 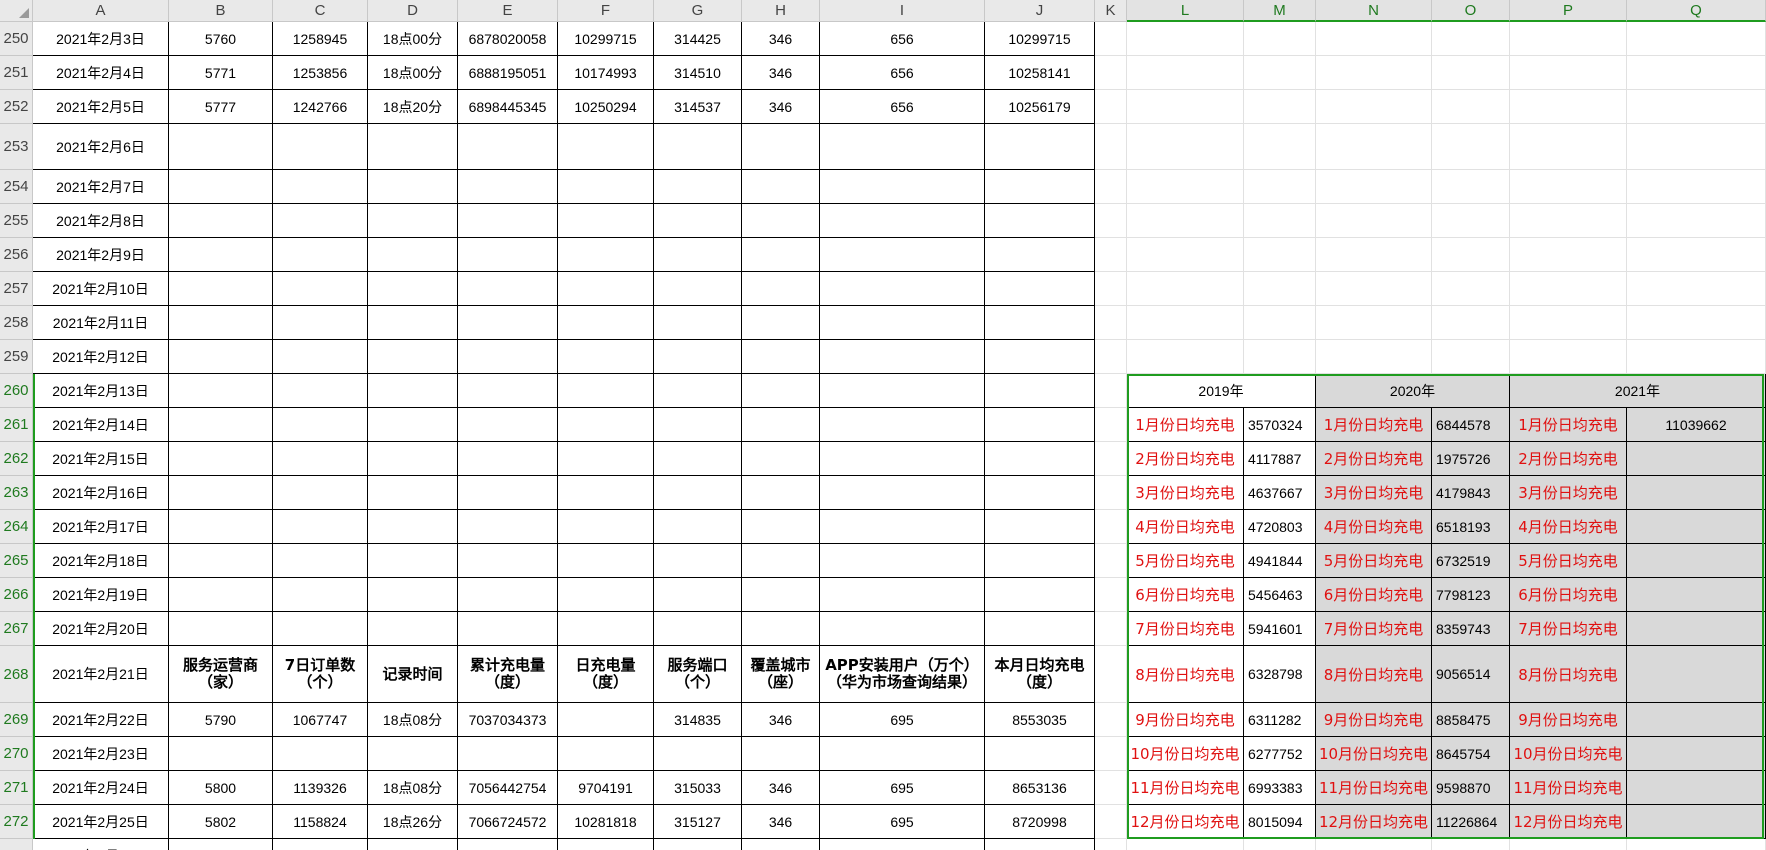 What do you see at coordinates (508, 357) in the screenshot?
I see `cell-e259` at bounding box center [508, 357].